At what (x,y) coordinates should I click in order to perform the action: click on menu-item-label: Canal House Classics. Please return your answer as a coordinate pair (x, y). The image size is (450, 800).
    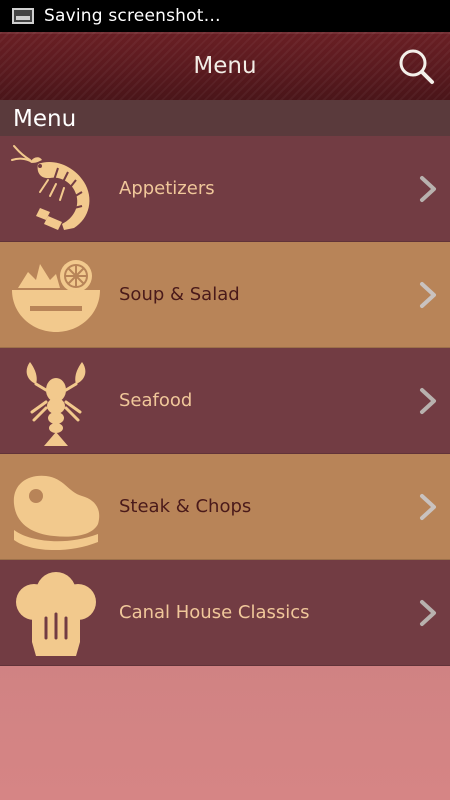
    Looking at the image, I should click on (214, 612).